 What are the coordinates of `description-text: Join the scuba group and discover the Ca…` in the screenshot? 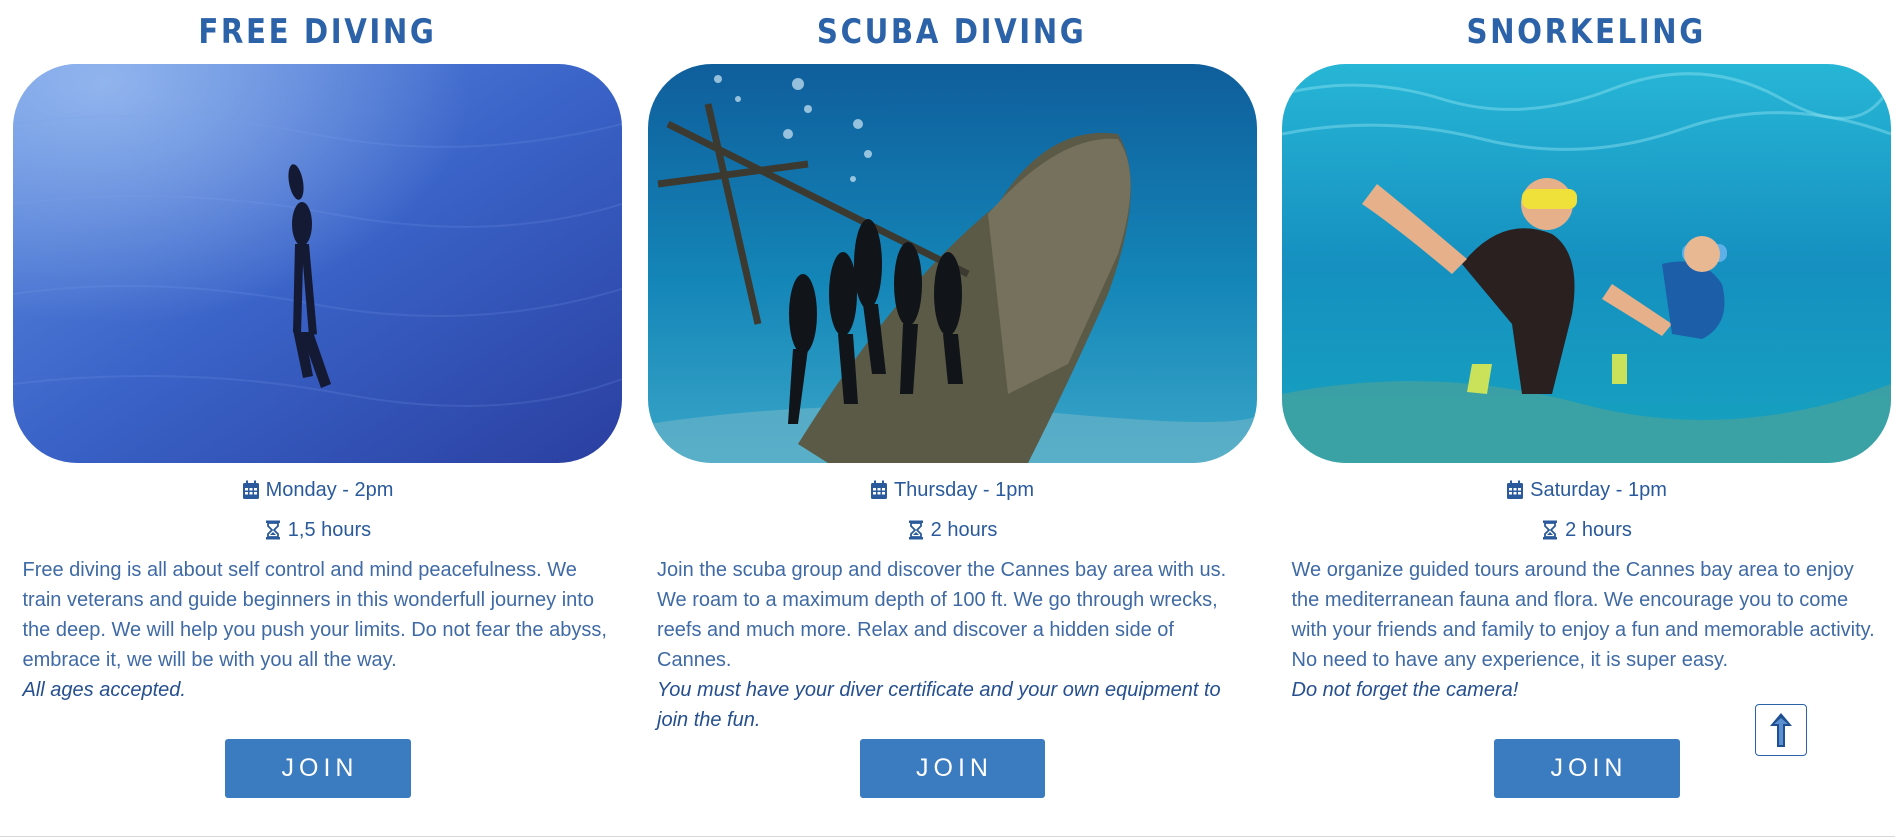 It's located at (942, 615).